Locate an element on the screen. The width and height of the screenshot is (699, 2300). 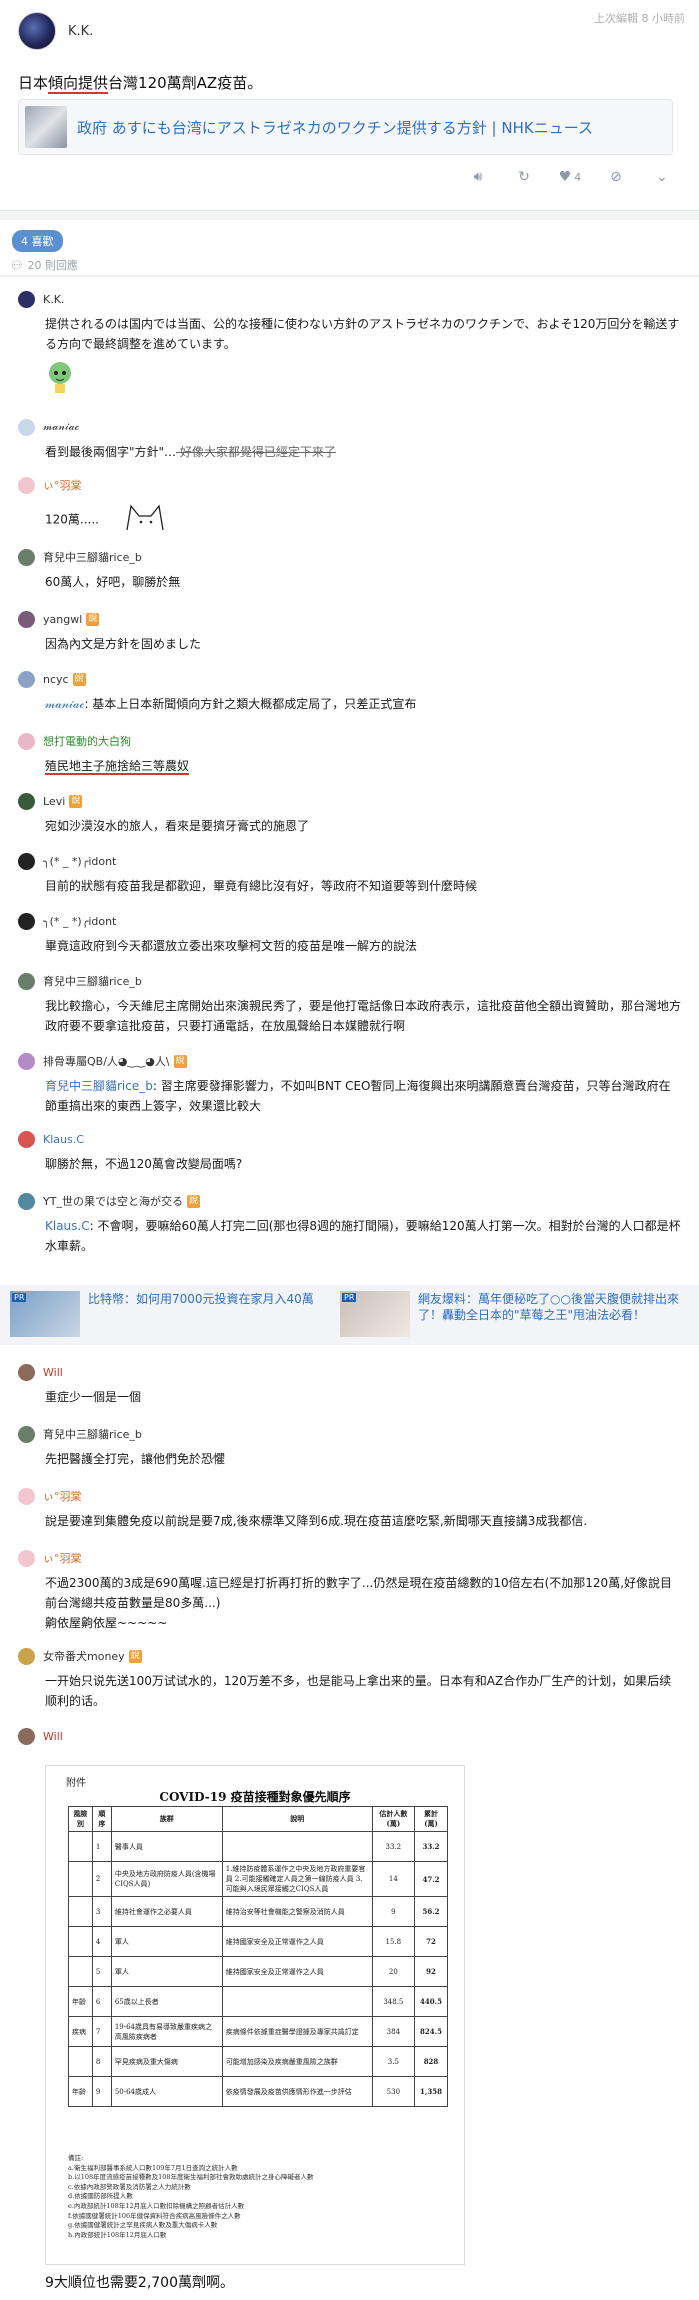
table-cell: 56.2 is located at coordinates (431, 1911).